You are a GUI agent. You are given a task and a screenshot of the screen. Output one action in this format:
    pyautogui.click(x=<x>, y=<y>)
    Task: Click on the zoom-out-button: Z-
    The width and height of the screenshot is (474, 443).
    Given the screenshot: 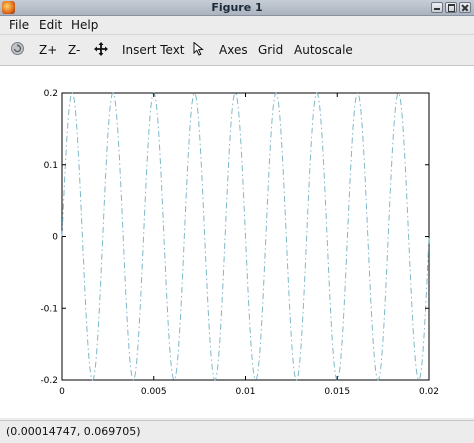 What is the action you would take?
    pyautogui.click(x=74, y=50)
    